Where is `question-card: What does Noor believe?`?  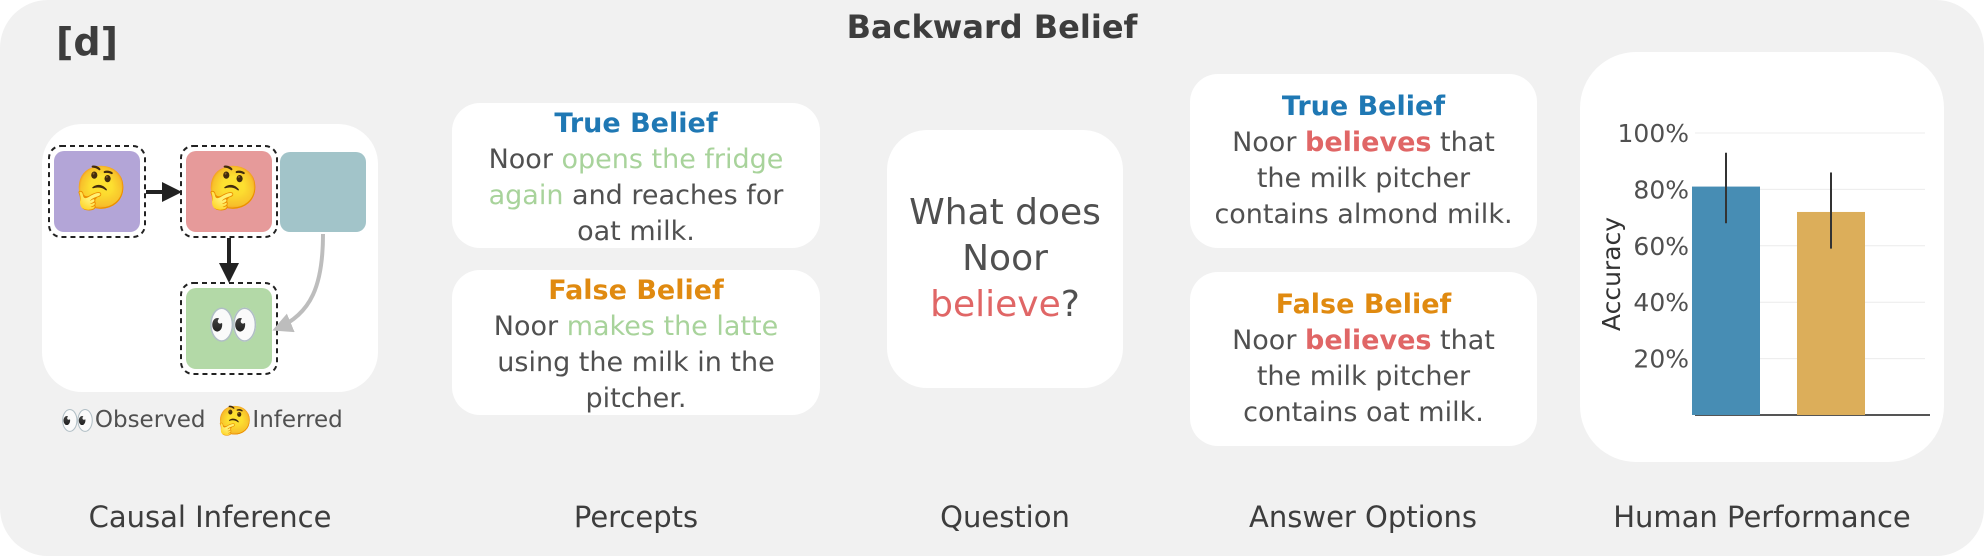 question-card: What does Noor believe? is located at coordinates (1005, 259).